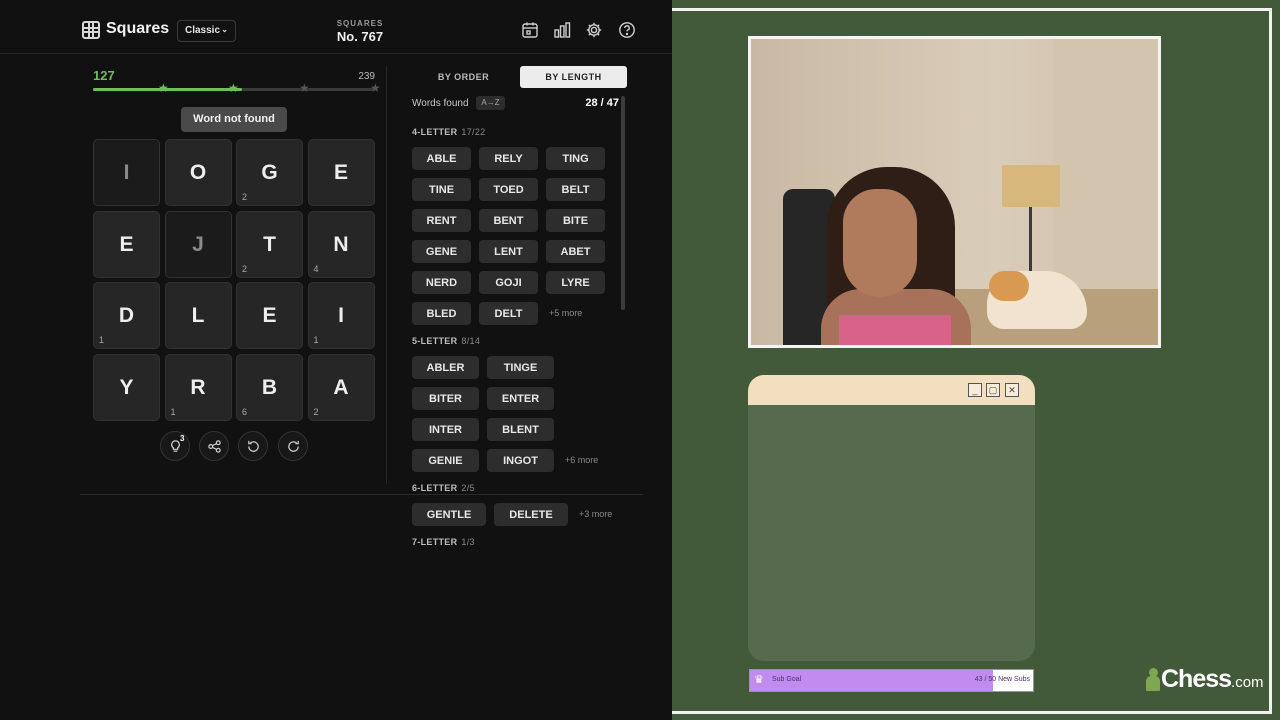  I want to click on maximize-icon: ▢, so click(993, 390).